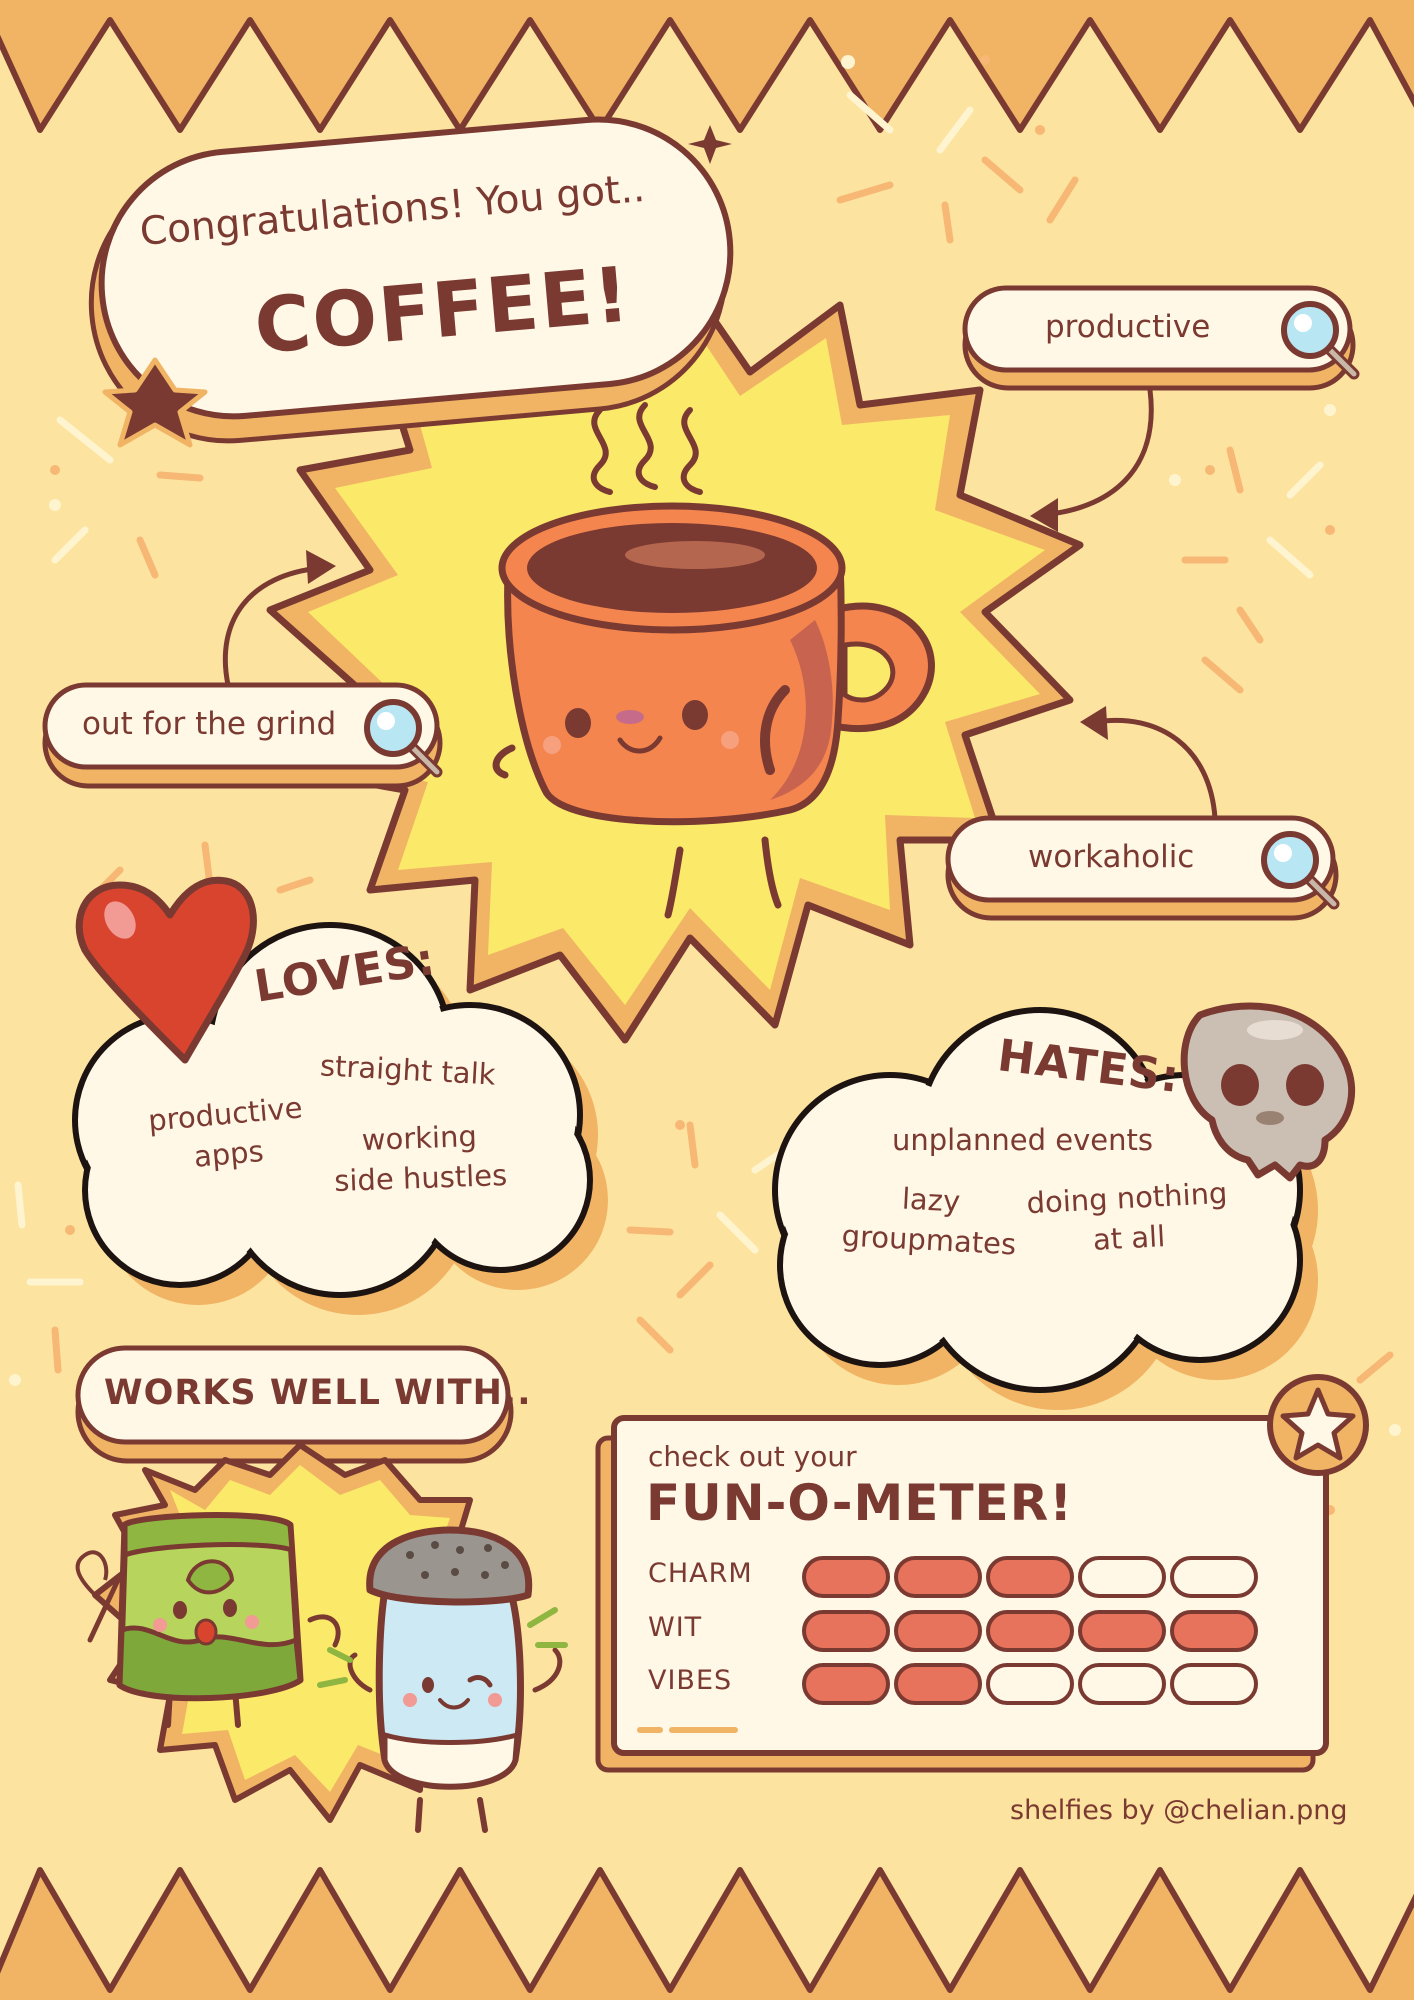 The width and height of the screenshot is (1414, 2000). I want to click on meter-segment-vibes-1-filled, so click(846, 1684).